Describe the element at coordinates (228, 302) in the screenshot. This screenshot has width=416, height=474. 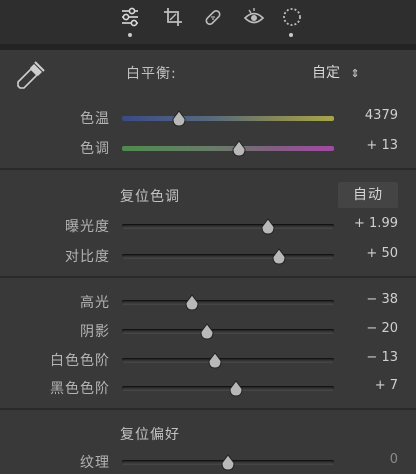
I see `highlights-slider-track` at that location.